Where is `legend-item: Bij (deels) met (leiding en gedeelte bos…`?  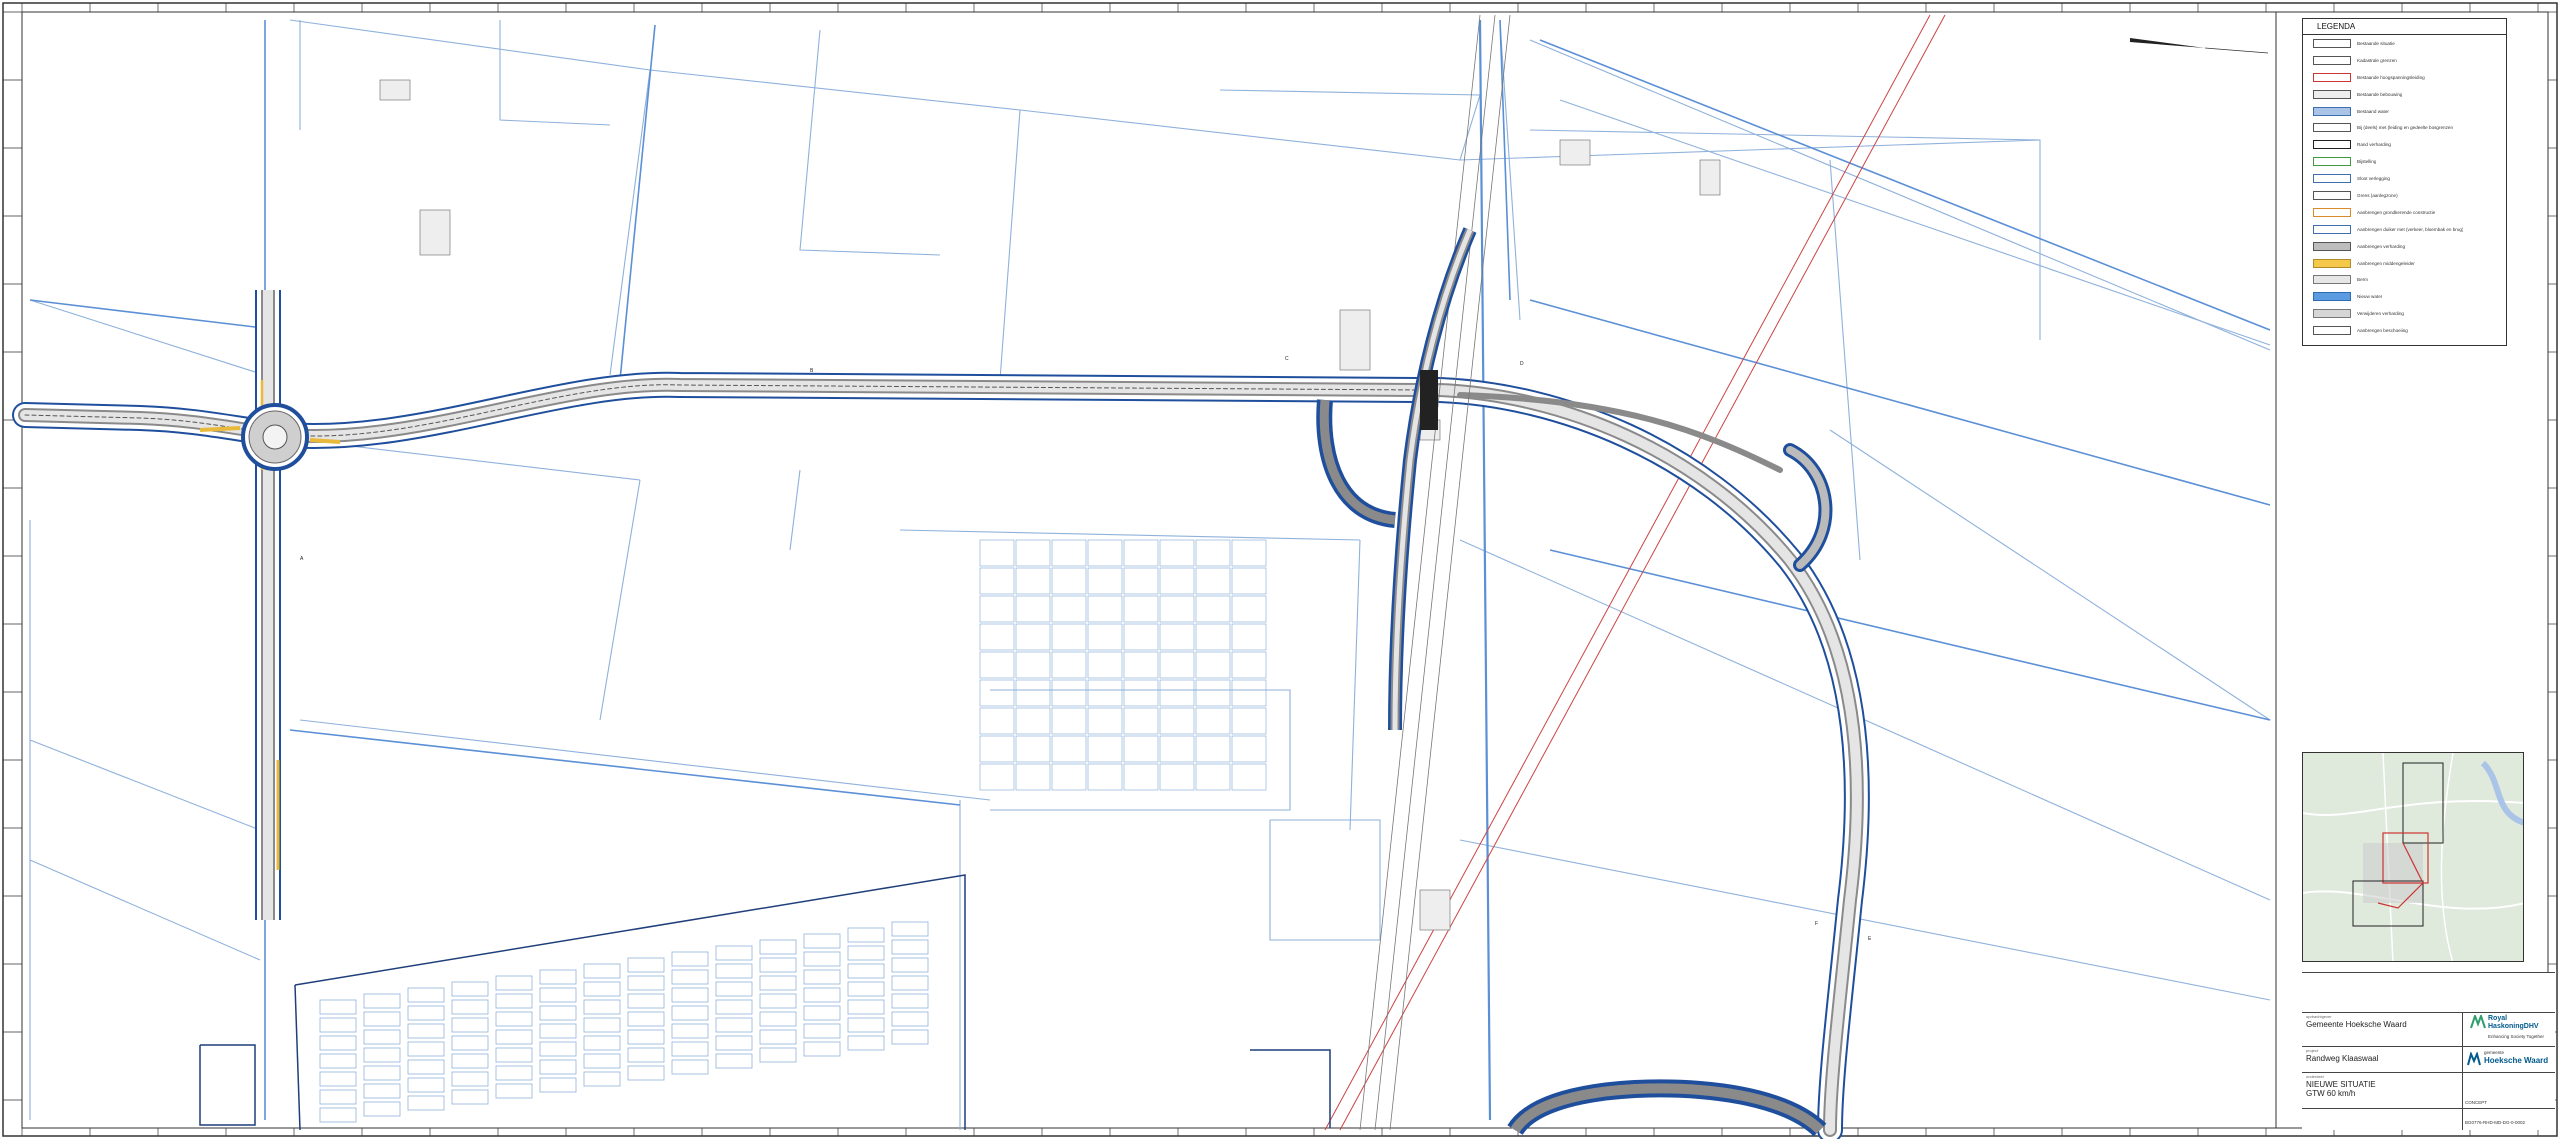 legend-item: Bij (deels) met (leiding en gedeelte bos… is located at coordinates (2404, 127).